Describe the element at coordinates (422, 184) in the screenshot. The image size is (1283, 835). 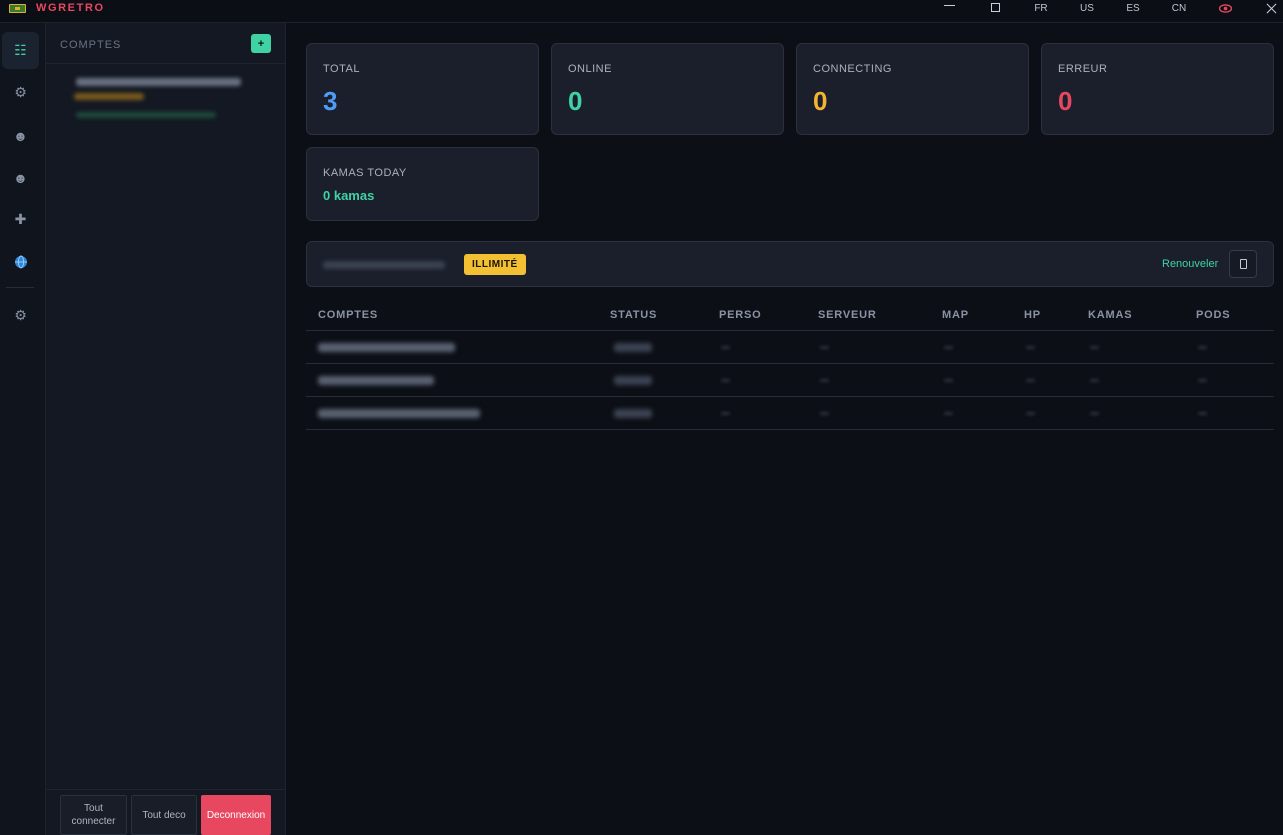
I see `stat-card-kamas-today: KAMAS TODAY 0 kamas` at that location.